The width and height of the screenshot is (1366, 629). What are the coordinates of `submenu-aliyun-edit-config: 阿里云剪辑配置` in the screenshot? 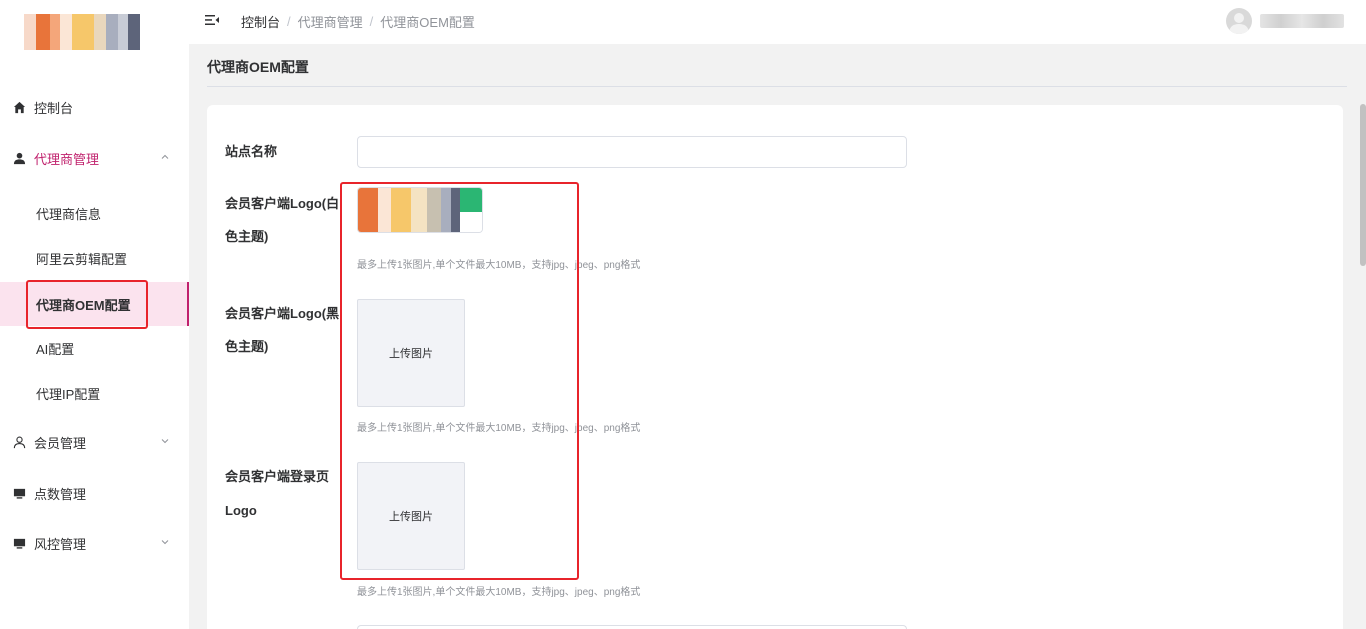 It's located at (94, 258).